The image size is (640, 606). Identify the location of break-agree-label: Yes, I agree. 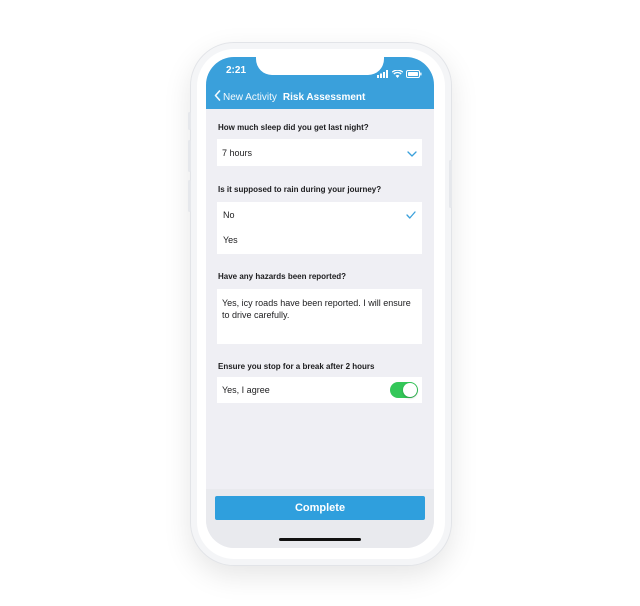
(246, 390).